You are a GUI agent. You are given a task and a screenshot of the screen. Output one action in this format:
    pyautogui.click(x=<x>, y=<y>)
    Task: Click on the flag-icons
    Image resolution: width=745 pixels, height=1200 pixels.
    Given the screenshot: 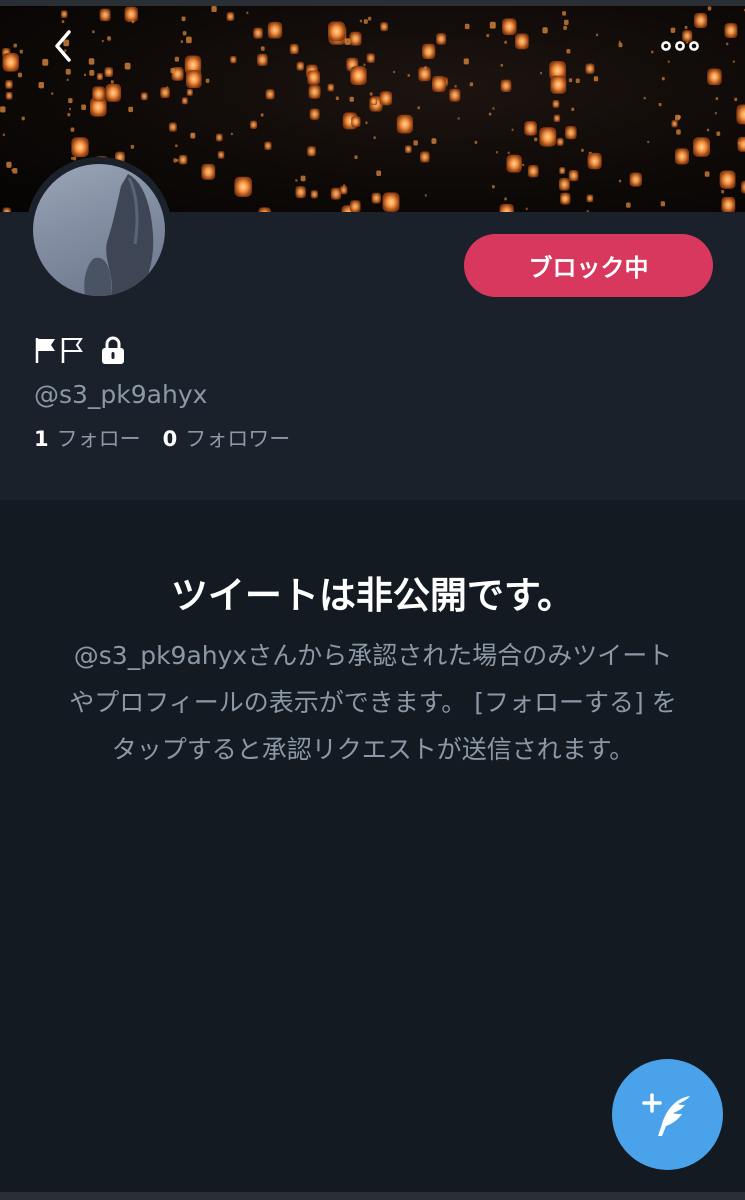 What is the action you would take?
    pyautogui.click(x=59, y=350)
    